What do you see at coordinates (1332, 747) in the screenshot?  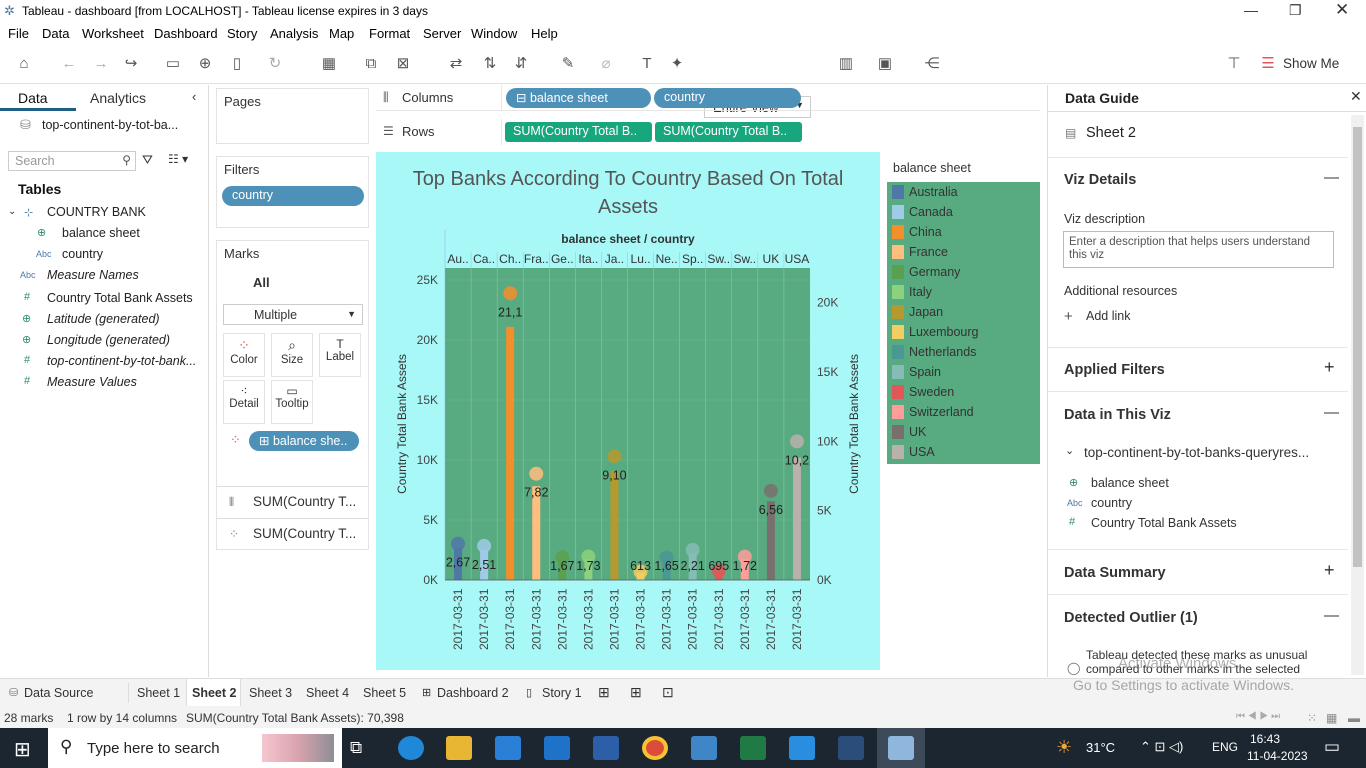 I see `notifications-icon: ▭` at bounding box center [1332, 747].